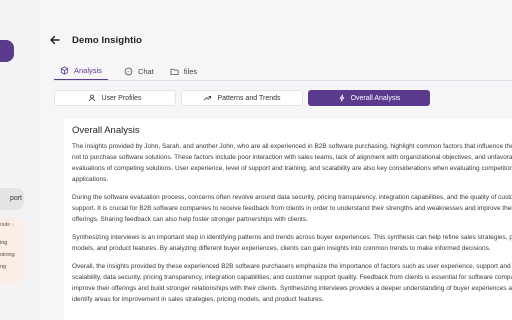 The height and width of the screenshot is (320, 512). What do you see at coordinates (341, 98) in the screenshot?
I see `bolt-icon` at bounding box center [341, 98].